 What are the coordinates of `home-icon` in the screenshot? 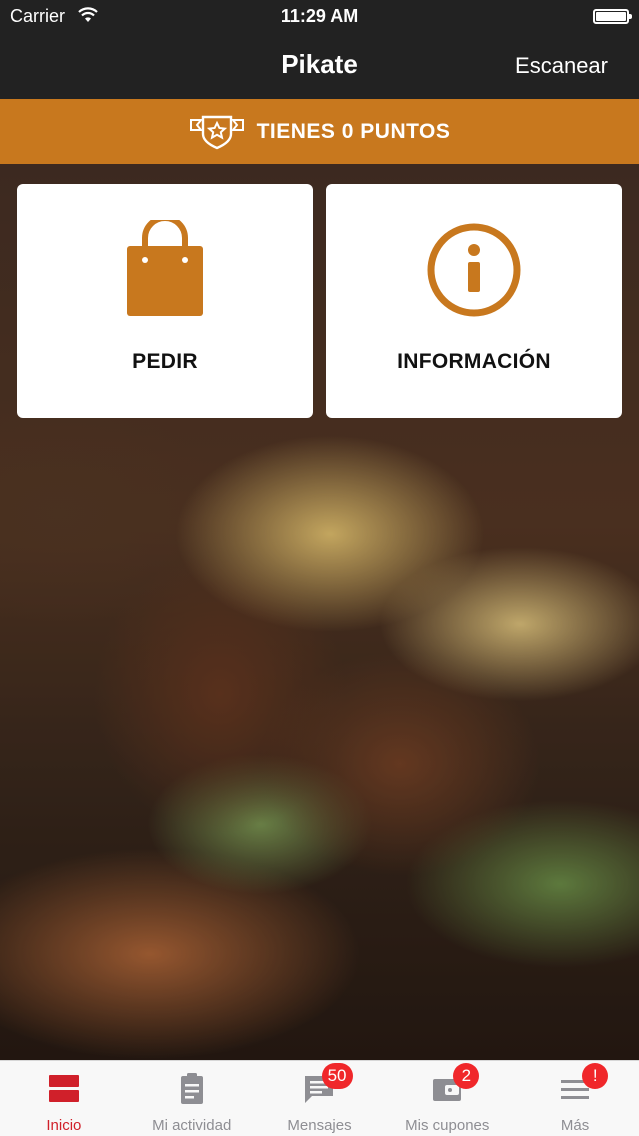 It's located at (63, 1088).